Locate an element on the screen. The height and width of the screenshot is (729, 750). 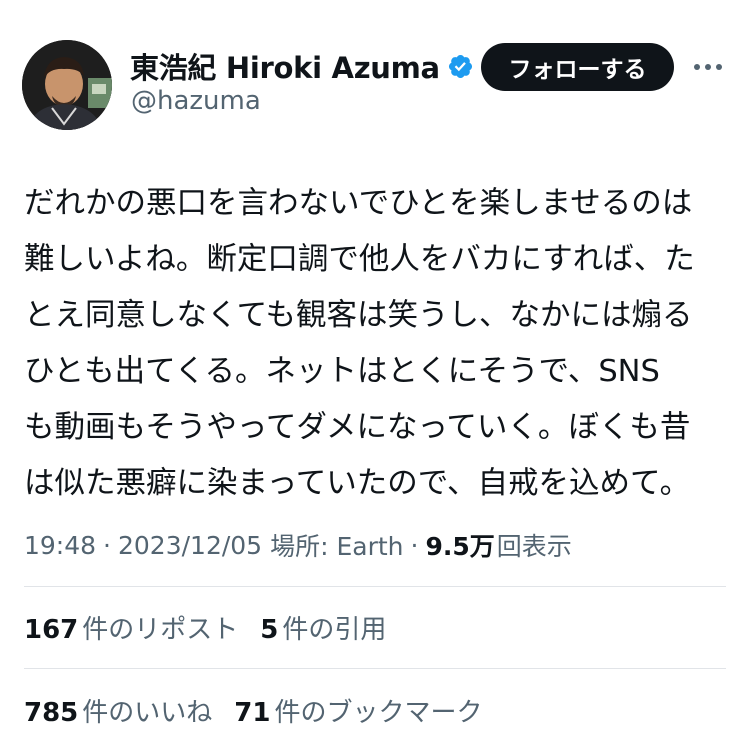
reposts-count: 167 is located at coordinates (51, 629).